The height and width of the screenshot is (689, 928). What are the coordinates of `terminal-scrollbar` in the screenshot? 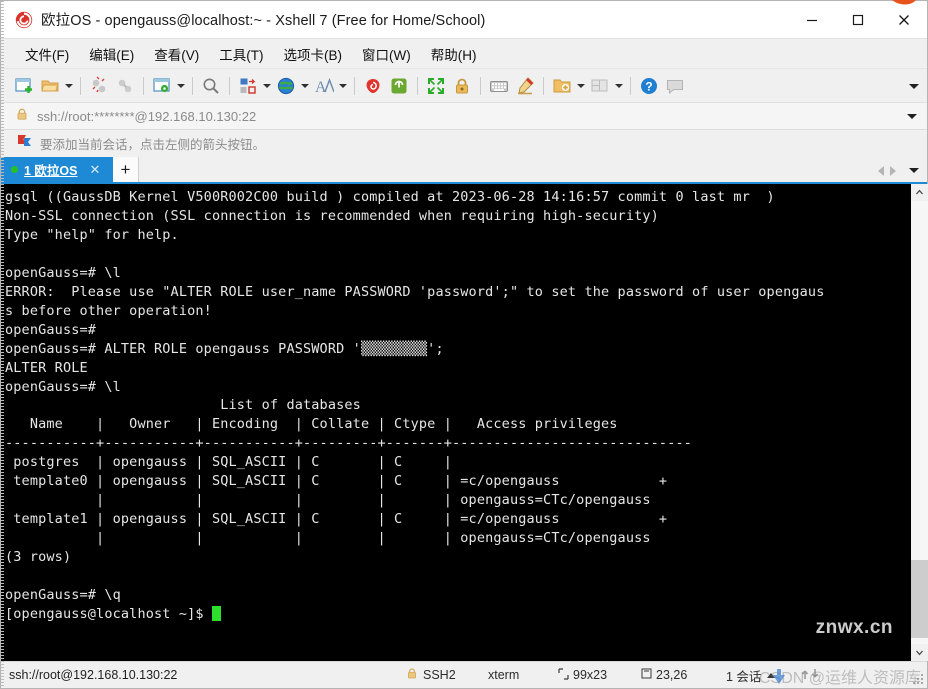 It's located at (919, 422).